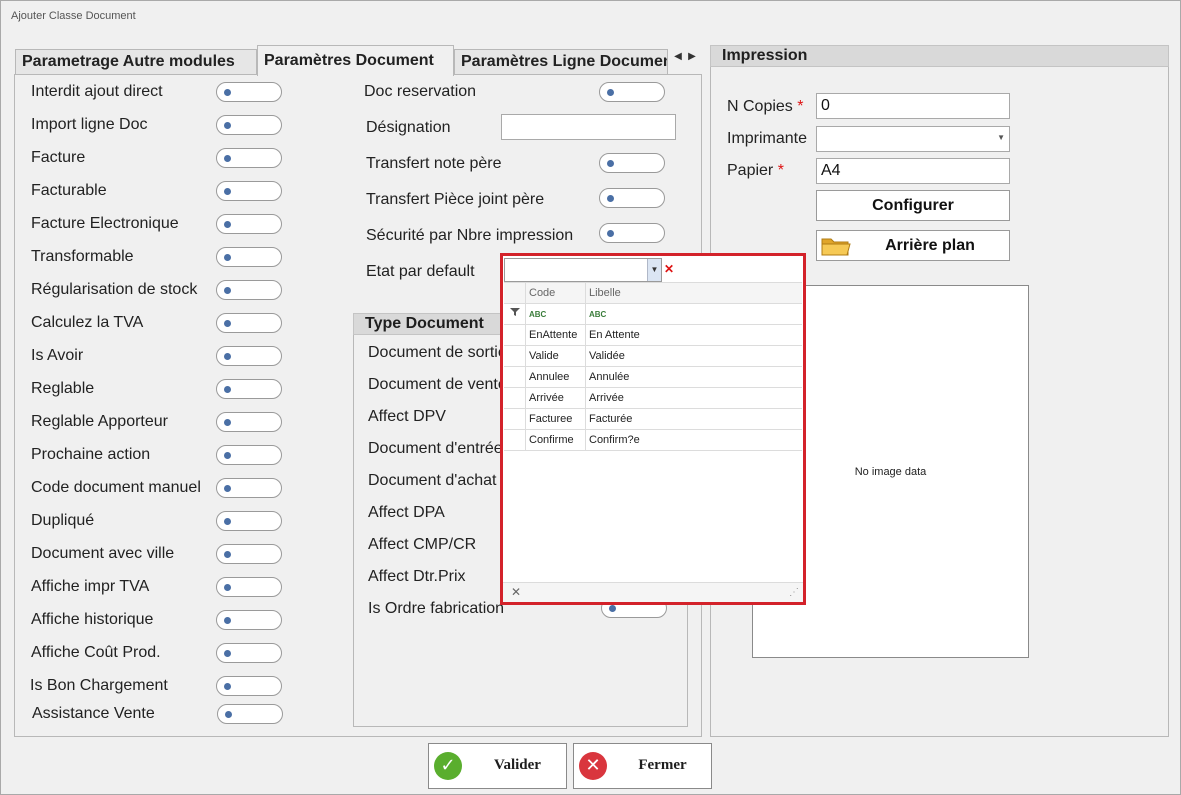  I want to click on grid-header-row: Code Libelle, so click(653, 293).